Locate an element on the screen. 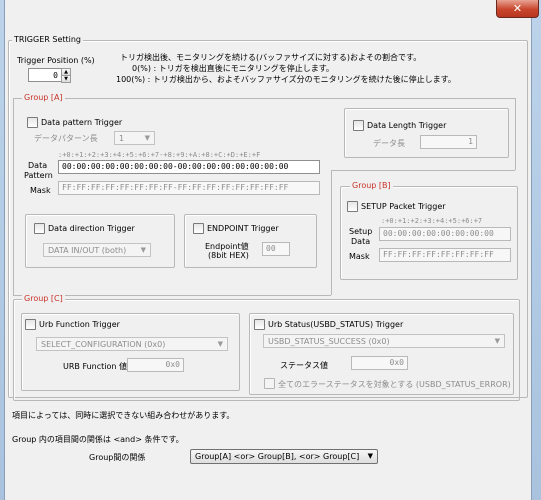 The height and width of the screenshot is (500, 541). group-a-frame is located at coordinates (264, 98).